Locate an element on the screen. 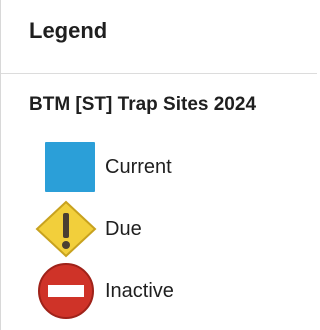 This screenshot has width=320, height=330. layer-title: BTM [ST] Trap Sites 2024 is located at coordinates (143, 104).